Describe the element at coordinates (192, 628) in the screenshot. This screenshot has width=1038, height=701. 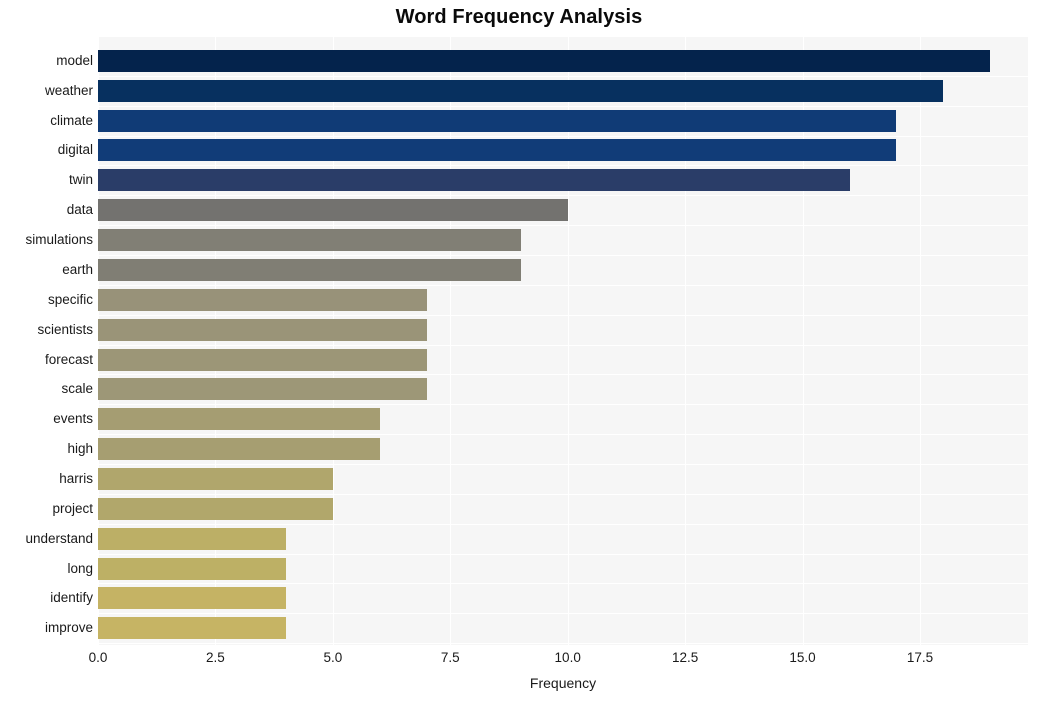
I see `bar-improve` at that location.